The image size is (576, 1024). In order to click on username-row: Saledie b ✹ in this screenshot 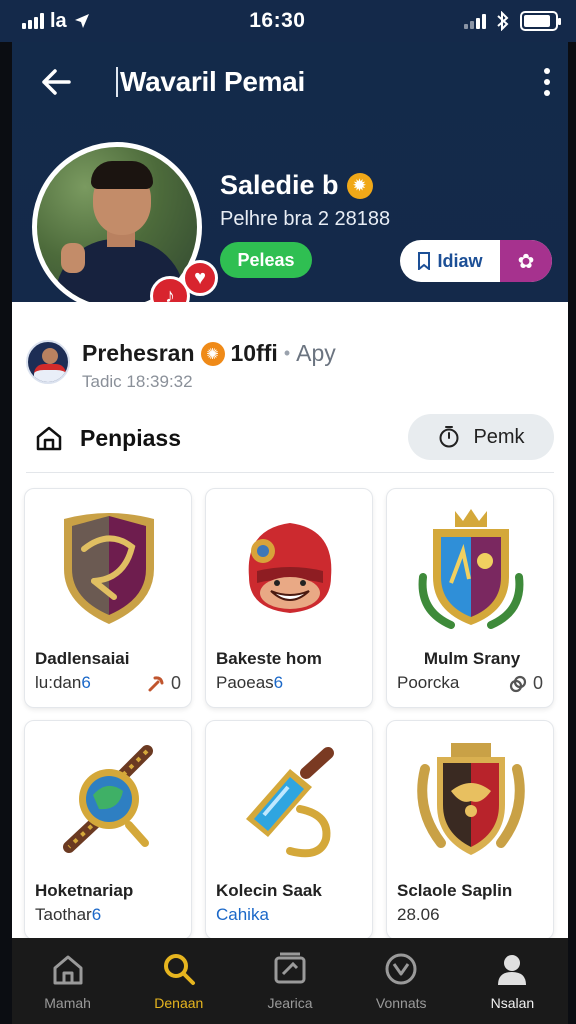, I will do `click(296, 185)`.